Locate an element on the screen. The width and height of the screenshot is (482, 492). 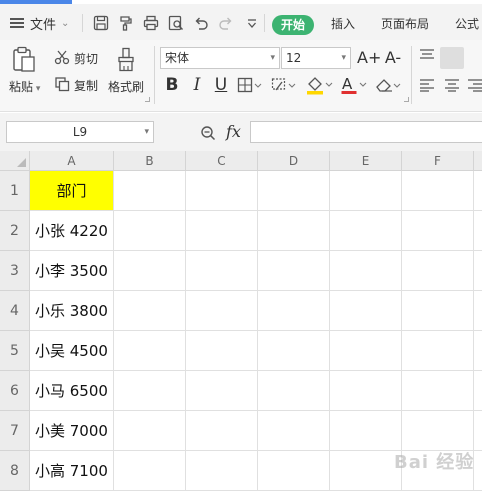
cell-a7: 小美 7000 is located at coordinates (72, 431).